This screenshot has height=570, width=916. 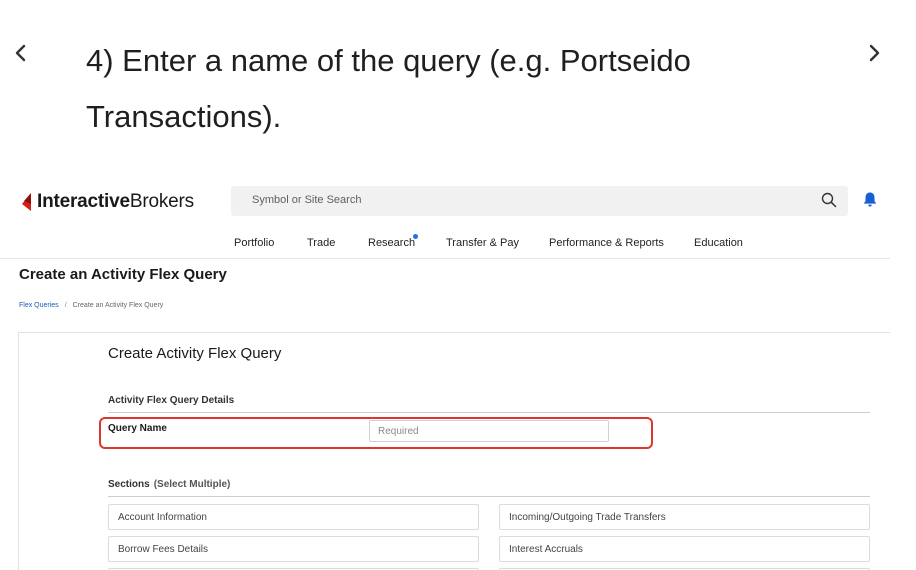 What do you see at coordinates (26, 202) in the screenshot?
I see `ib-logo-mark-icon` at bounding box center [26, 202].